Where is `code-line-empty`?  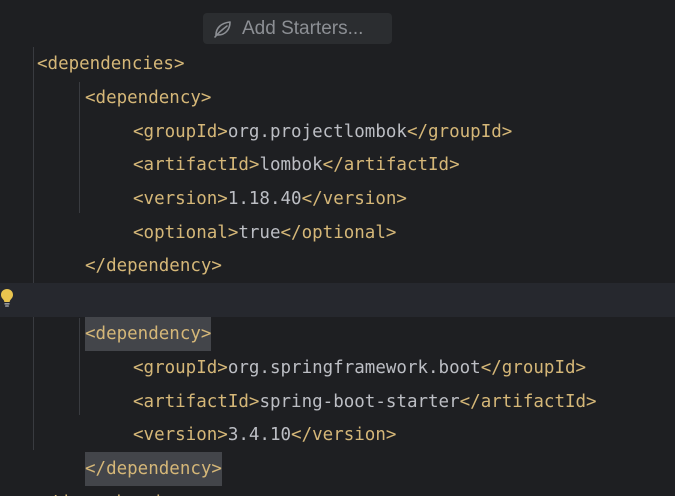
code-line-empty is located at coordinates (337, 266).